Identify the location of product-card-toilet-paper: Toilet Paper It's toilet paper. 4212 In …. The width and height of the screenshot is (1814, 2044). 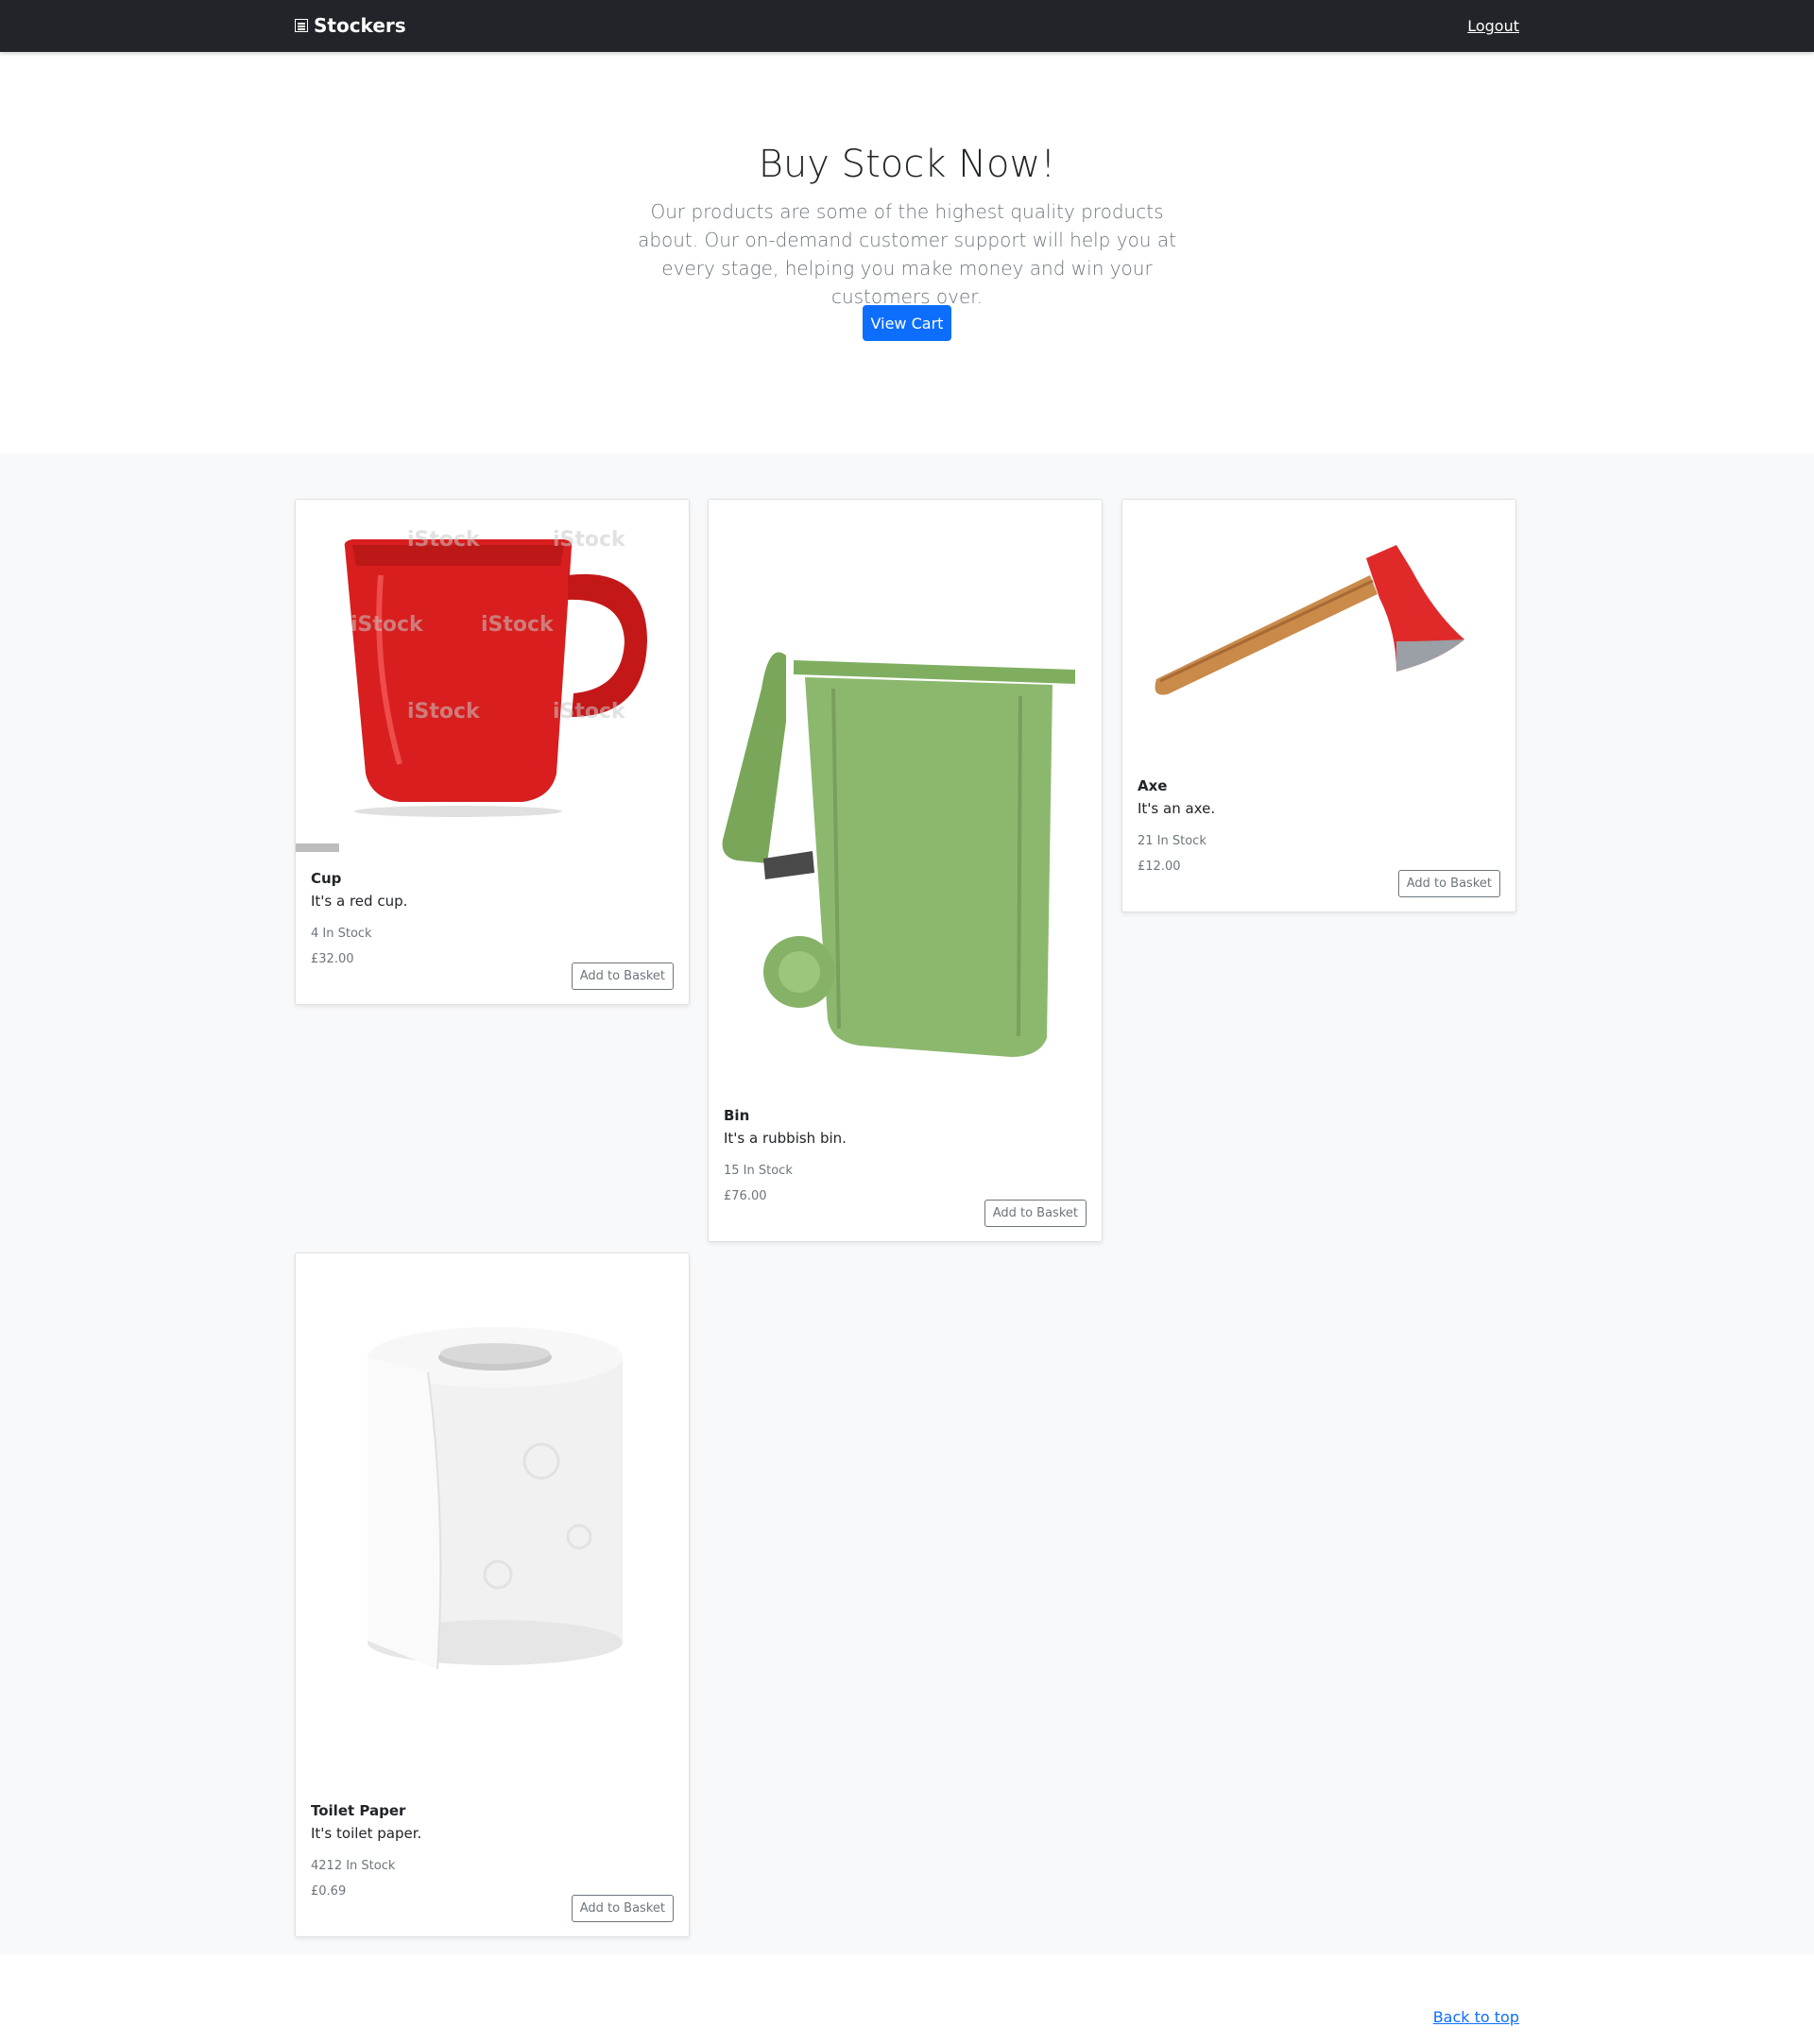
(493, 1595).